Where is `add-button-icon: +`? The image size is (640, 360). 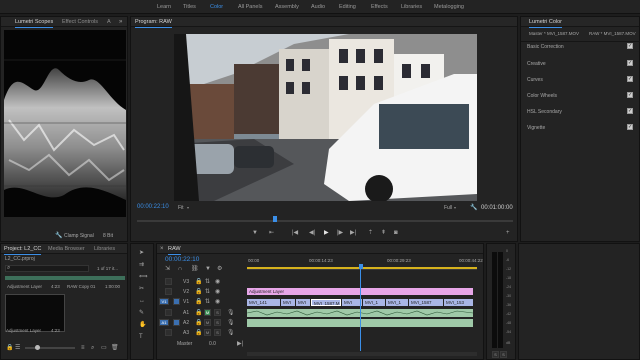 add-button-icon: + is located at coordinates (508, 233).